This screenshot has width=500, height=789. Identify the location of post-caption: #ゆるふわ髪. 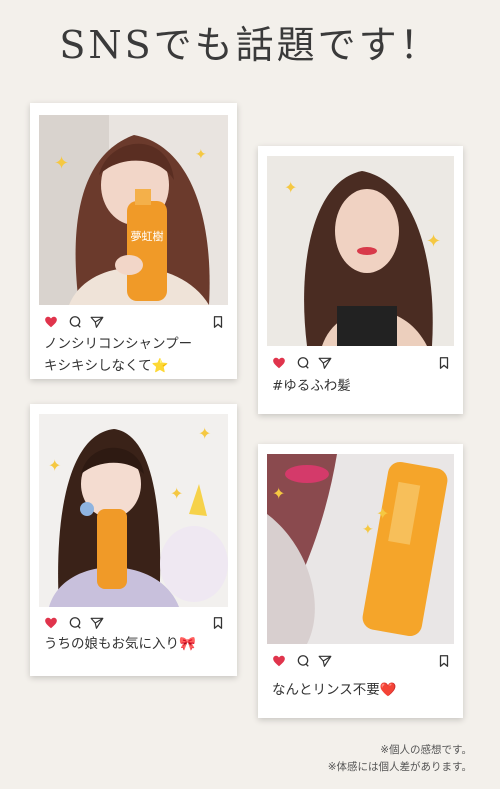
(311, 386).